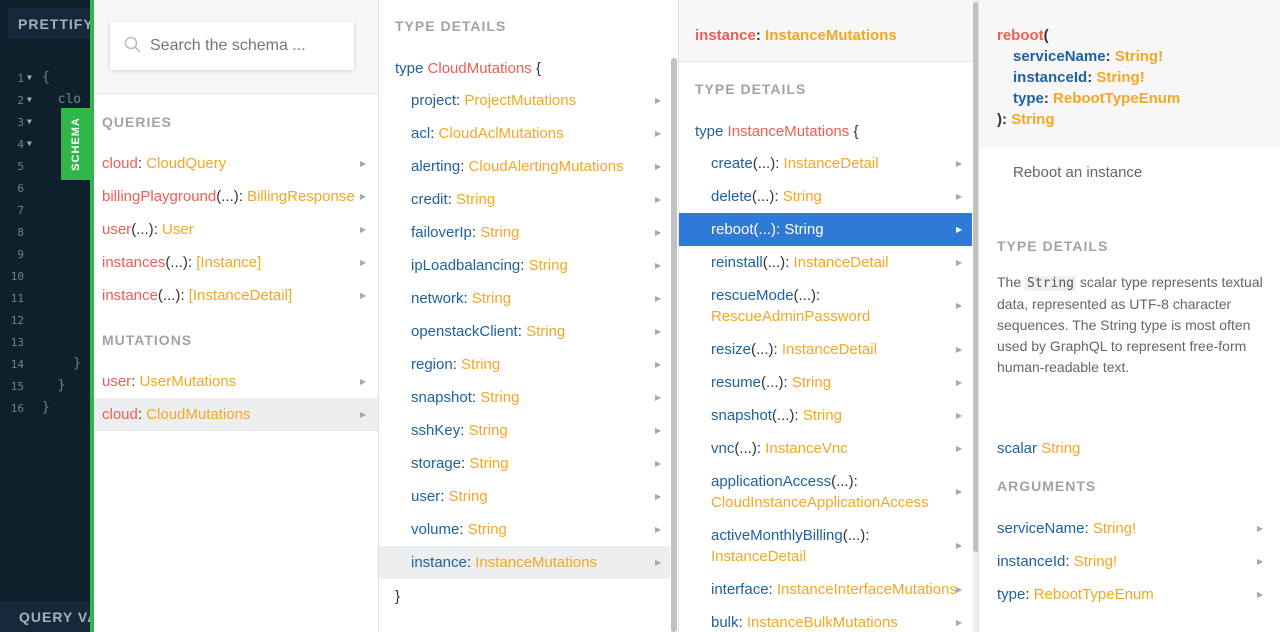 The width and height of the screenshot is (1280, 632). I want to click on field-type: InstanceBulkMutations, so click(822, 622).